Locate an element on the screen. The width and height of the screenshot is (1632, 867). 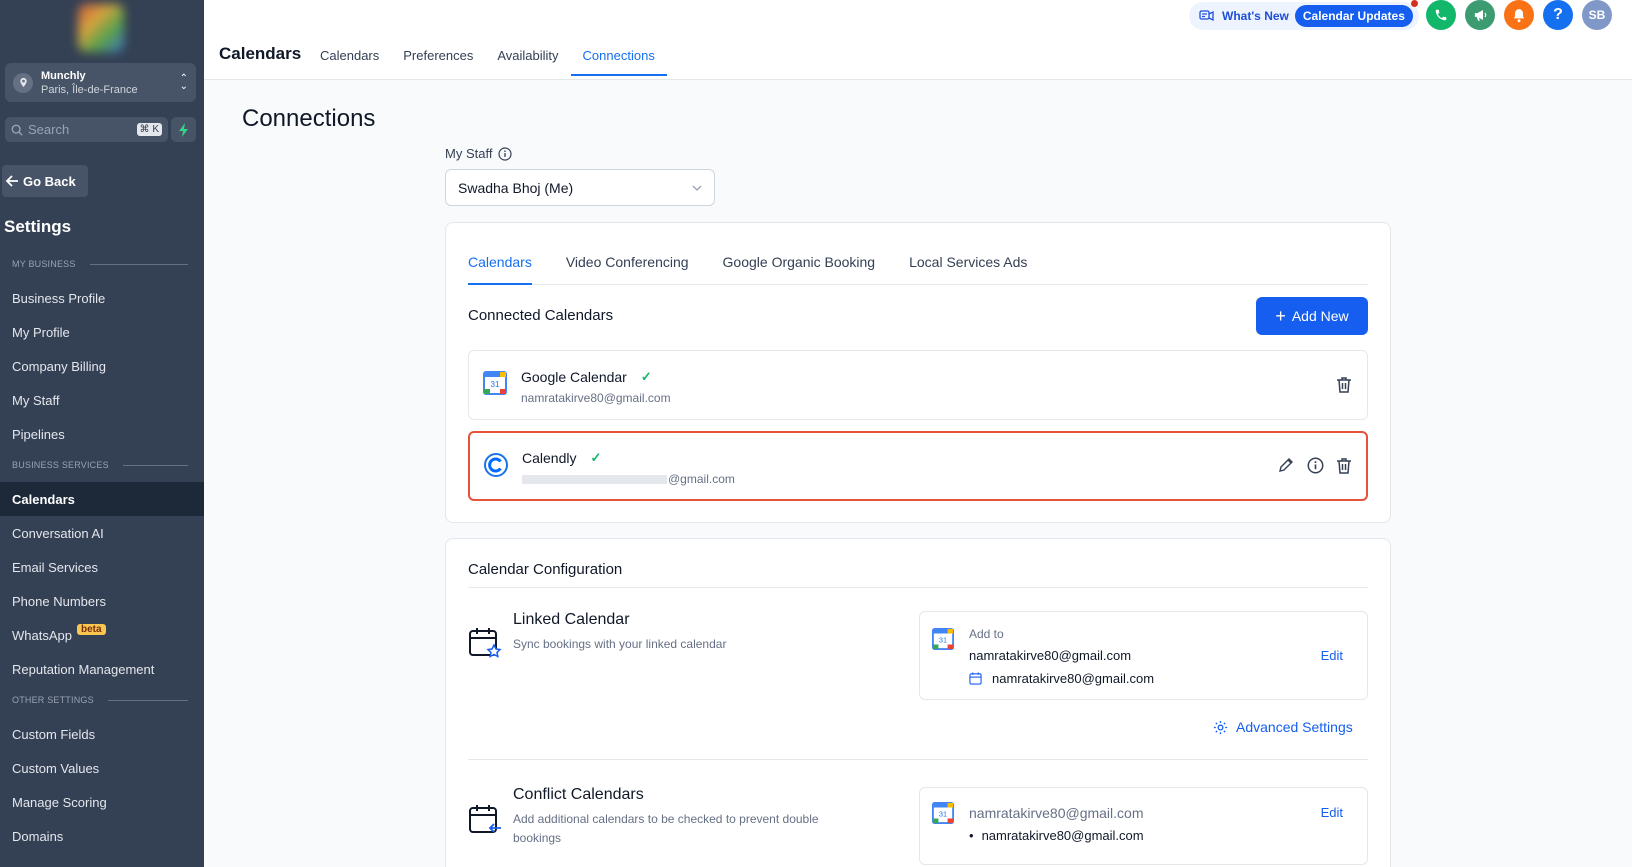
nav-item-business-profile: Business Profile is located at coordinates (102, 298).